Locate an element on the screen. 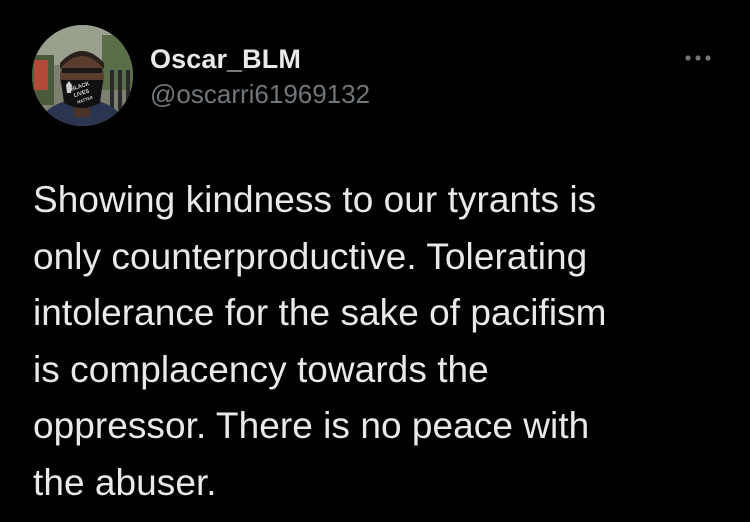 The height and width of the screenshot is (522, 750). profile-photo-icon: BLACK LIVES MATTER is located at coordinates (82, 75).